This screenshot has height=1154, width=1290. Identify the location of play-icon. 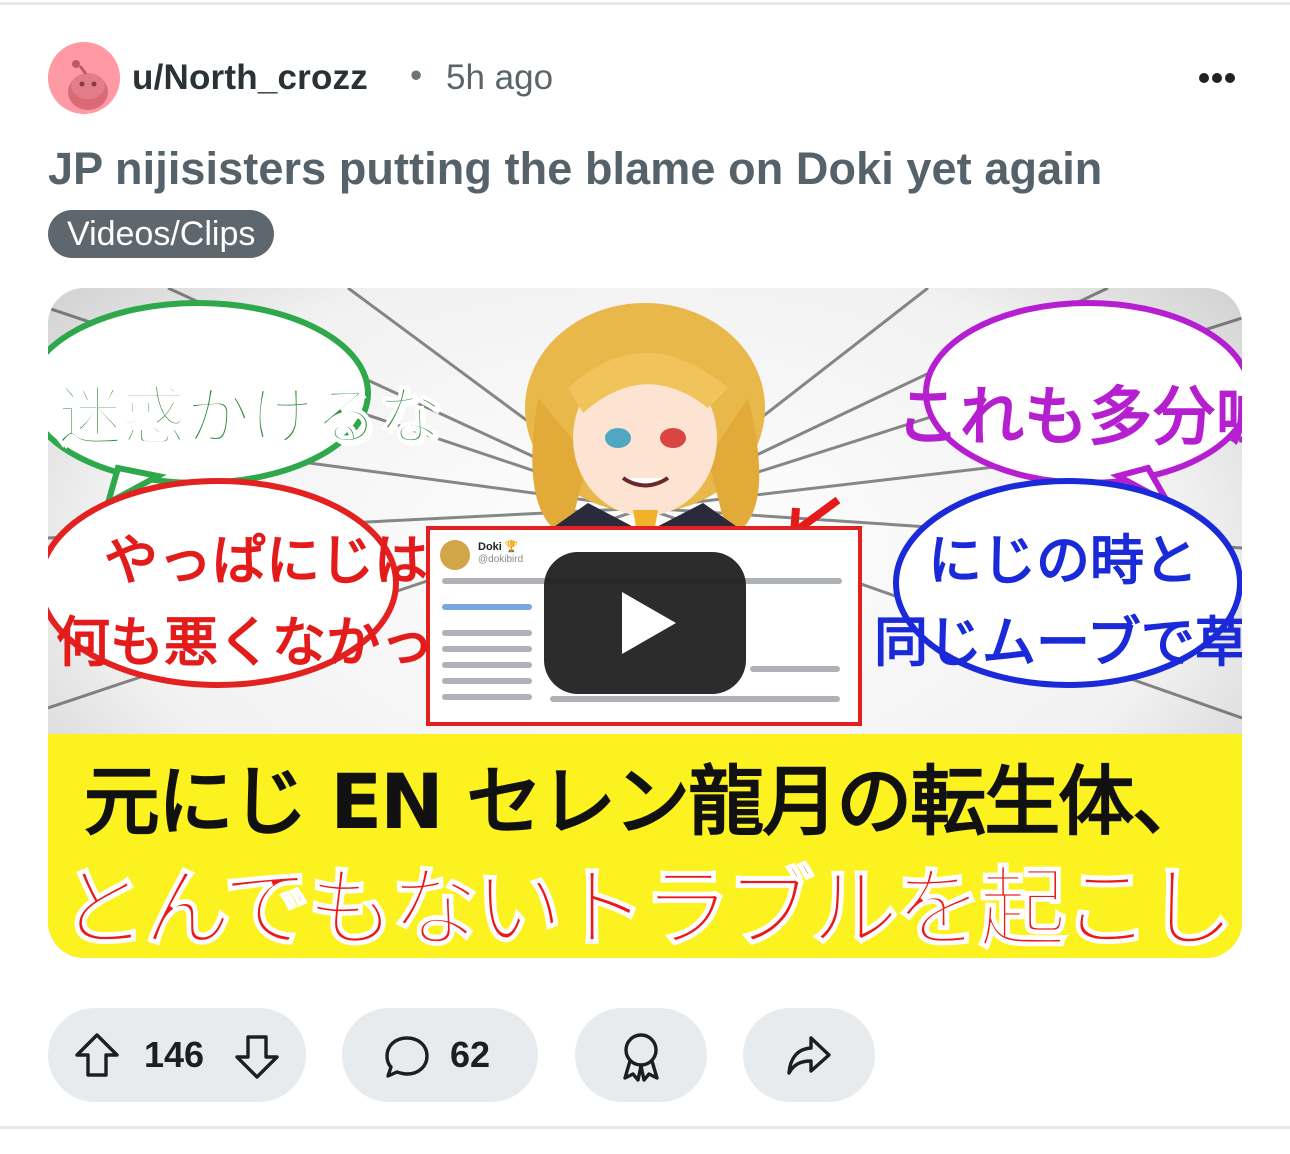
(649, 623).